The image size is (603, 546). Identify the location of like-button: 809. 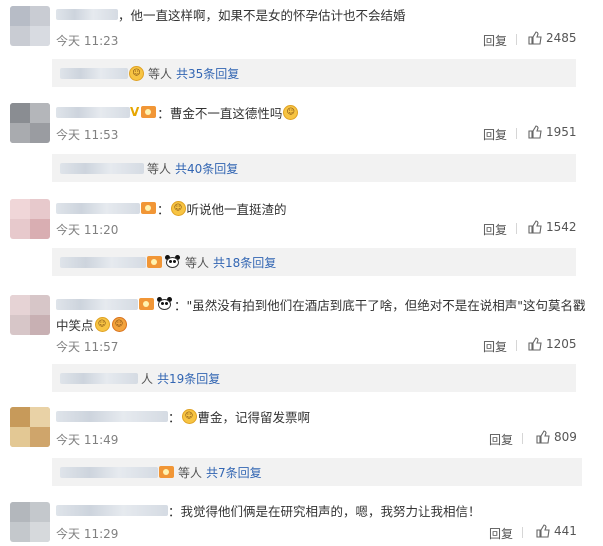
(556, 437).